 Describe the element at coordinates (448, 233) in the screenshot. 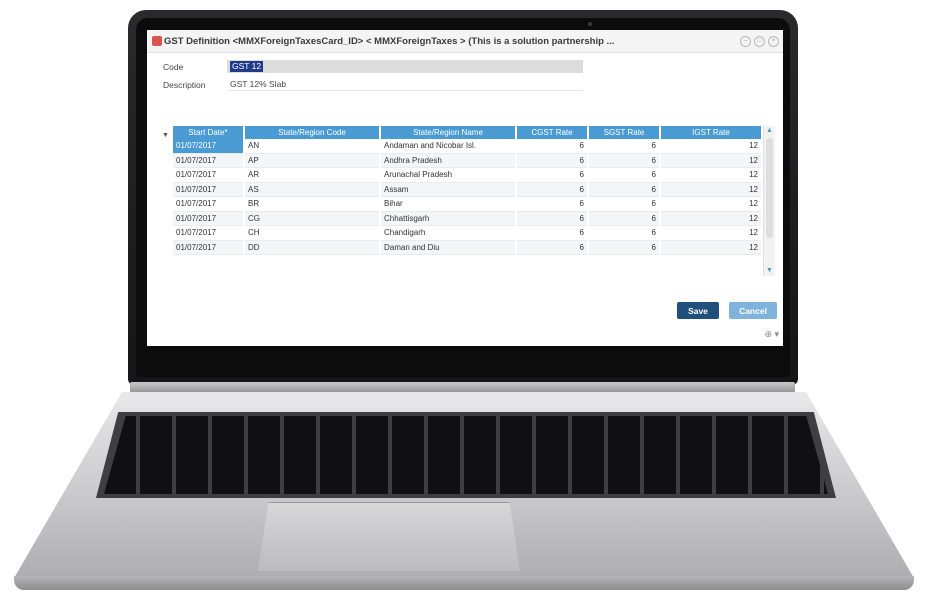

I see `cell-state-name: Chandigarh` at that location.